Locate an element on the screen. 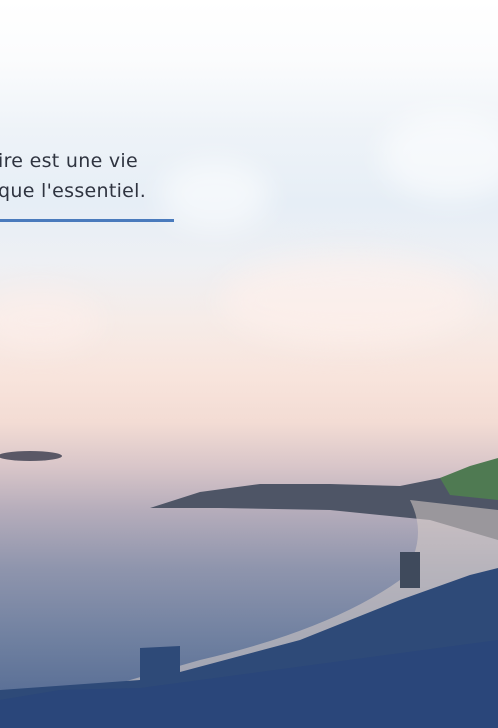 Image resolution: width=498 pixels, height=728 pixels. building is located at coordinates (410, 570).